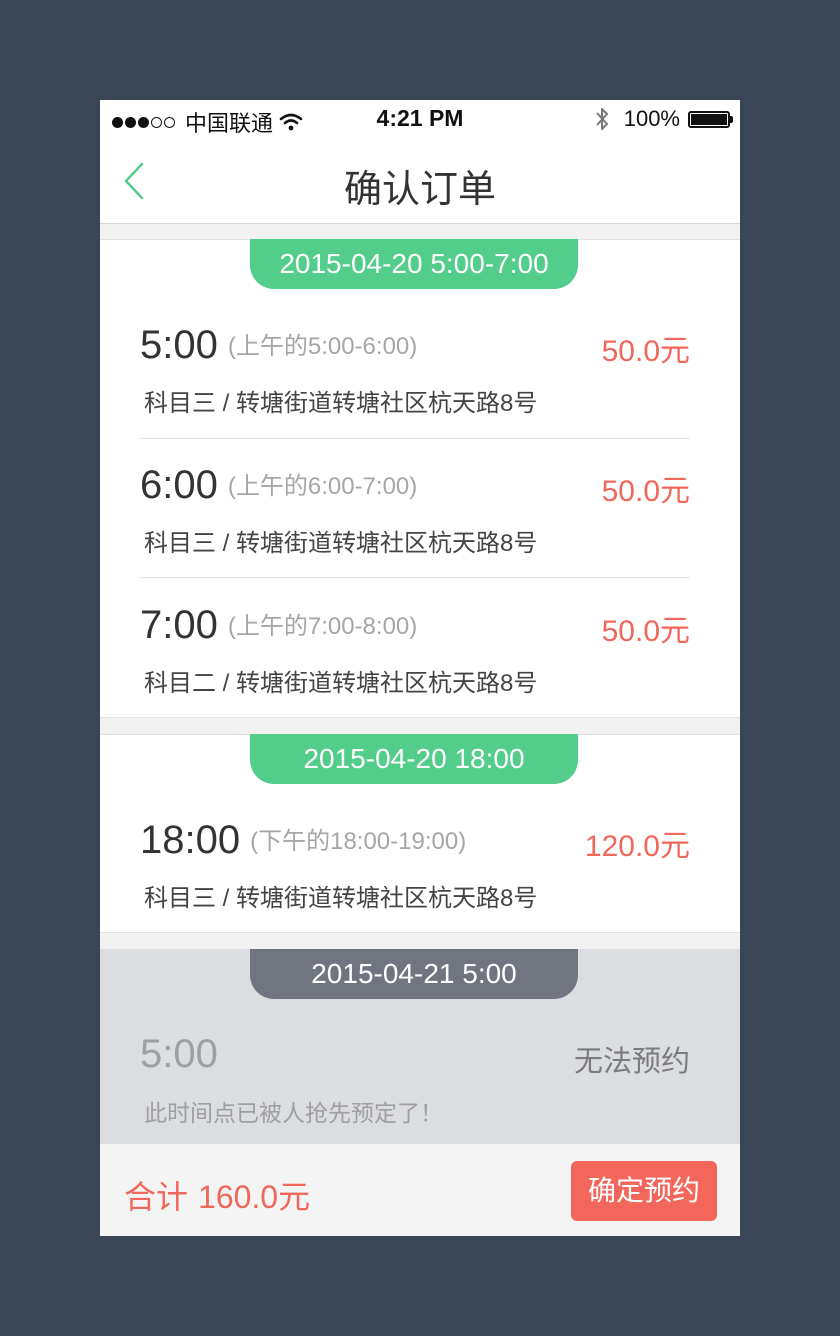 The height and width of the screenshot is (1336, 840). What do you see at coordinates (190, 840) in the screenshot?
I see `slot-time: 18:00` at bounding box center [190, 840].